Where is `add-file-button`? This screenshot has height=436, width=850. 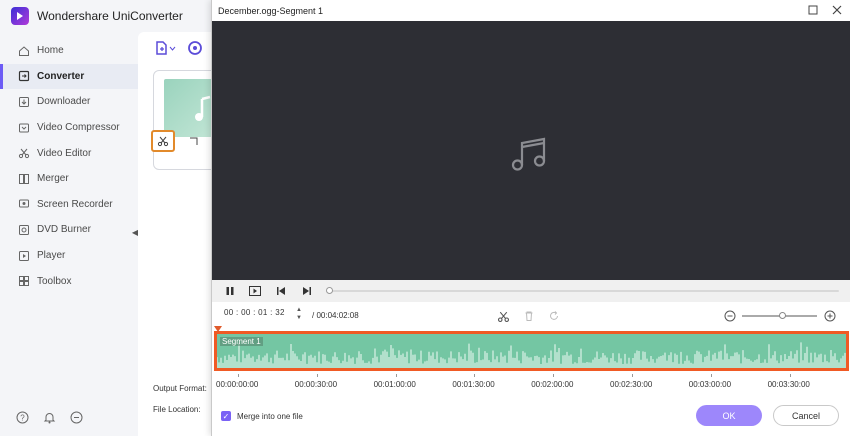
add-file-button is located at coordinates (166, 49).